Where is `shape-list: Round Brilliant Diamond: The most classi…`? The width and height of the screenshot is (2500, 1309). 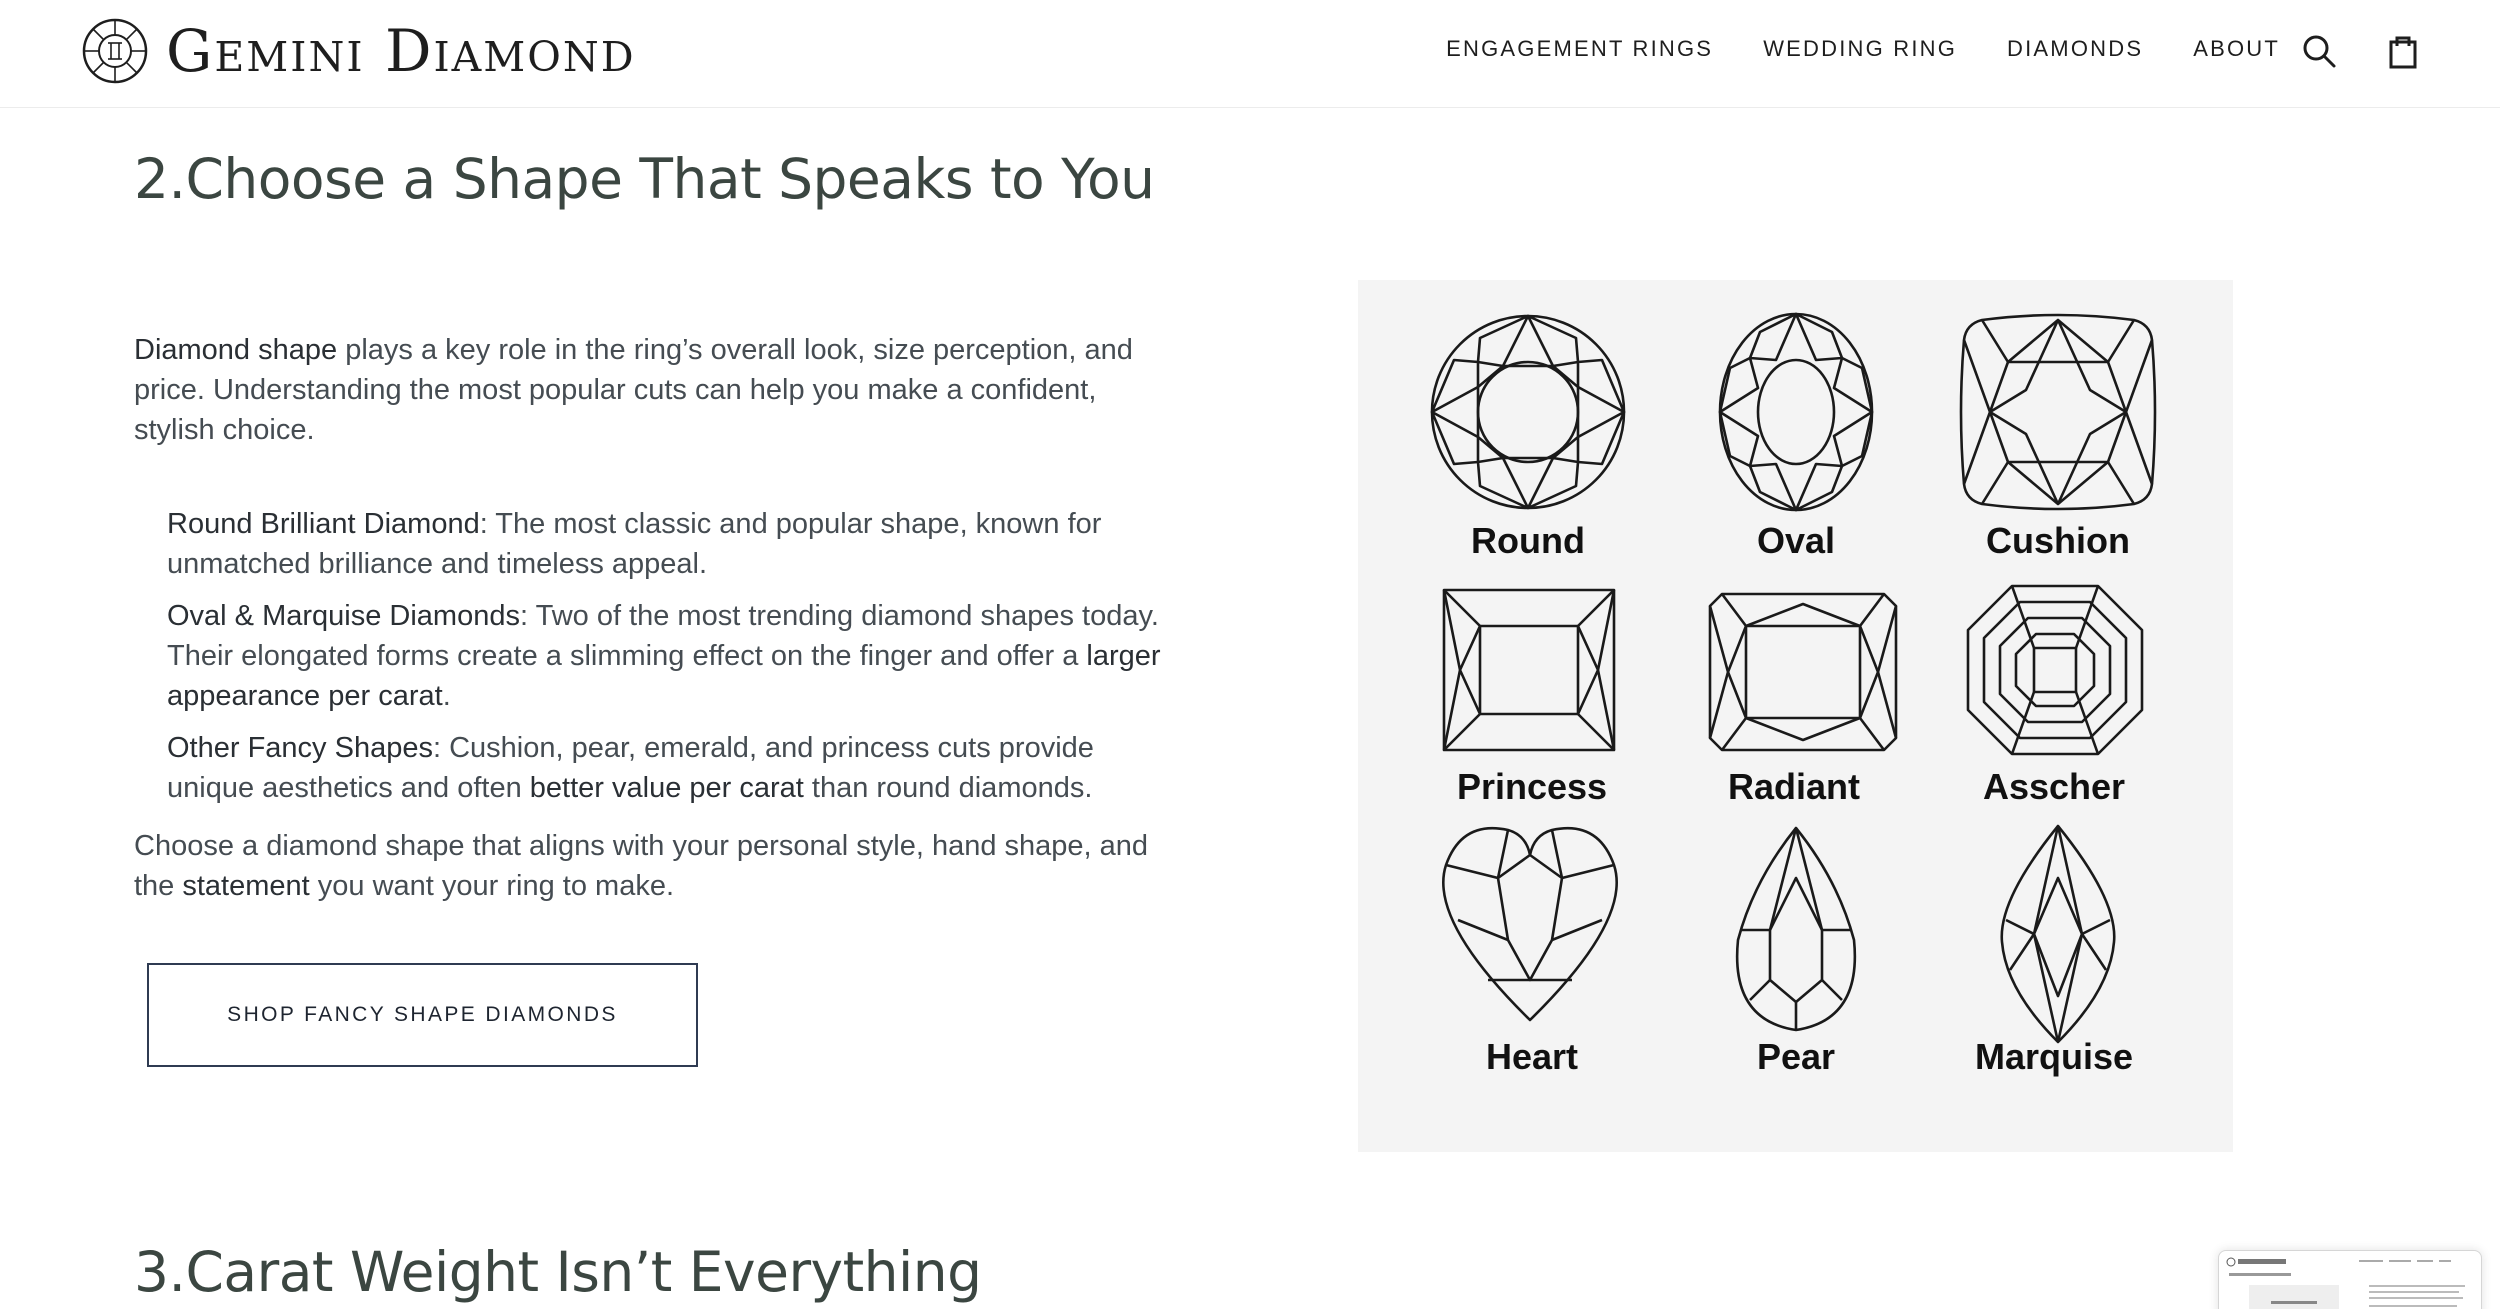
shape-list: Round Brilliant Diamond: The most classi… is located at coordinates (670, 656).